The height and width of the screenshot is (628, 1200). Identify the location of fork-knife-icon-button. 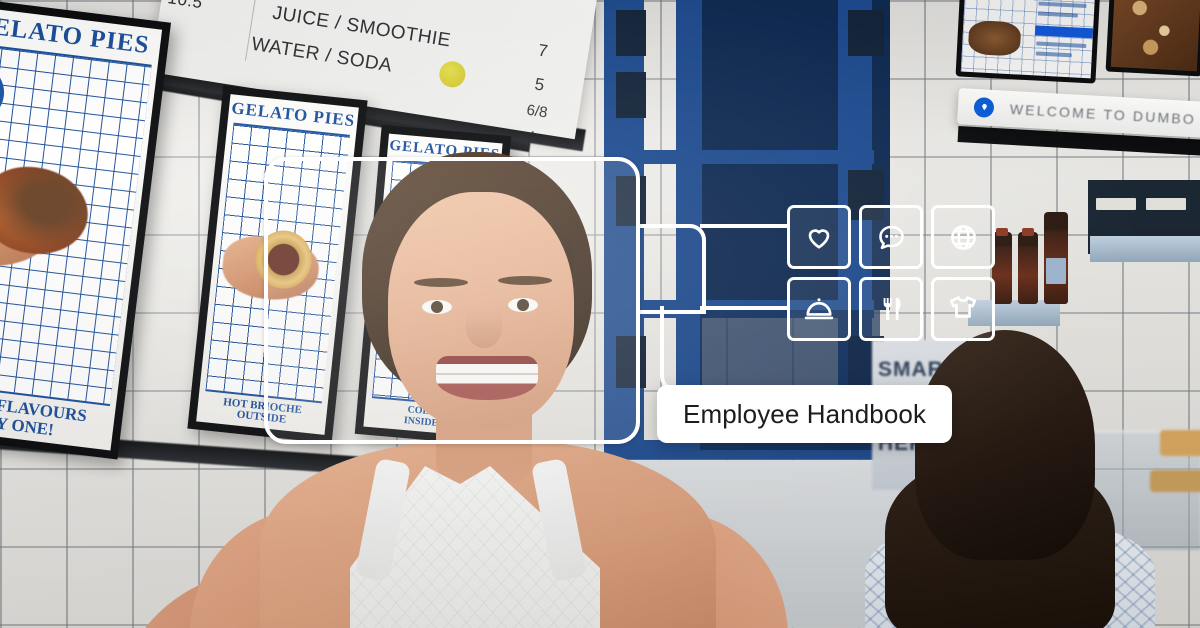
(891, 309).